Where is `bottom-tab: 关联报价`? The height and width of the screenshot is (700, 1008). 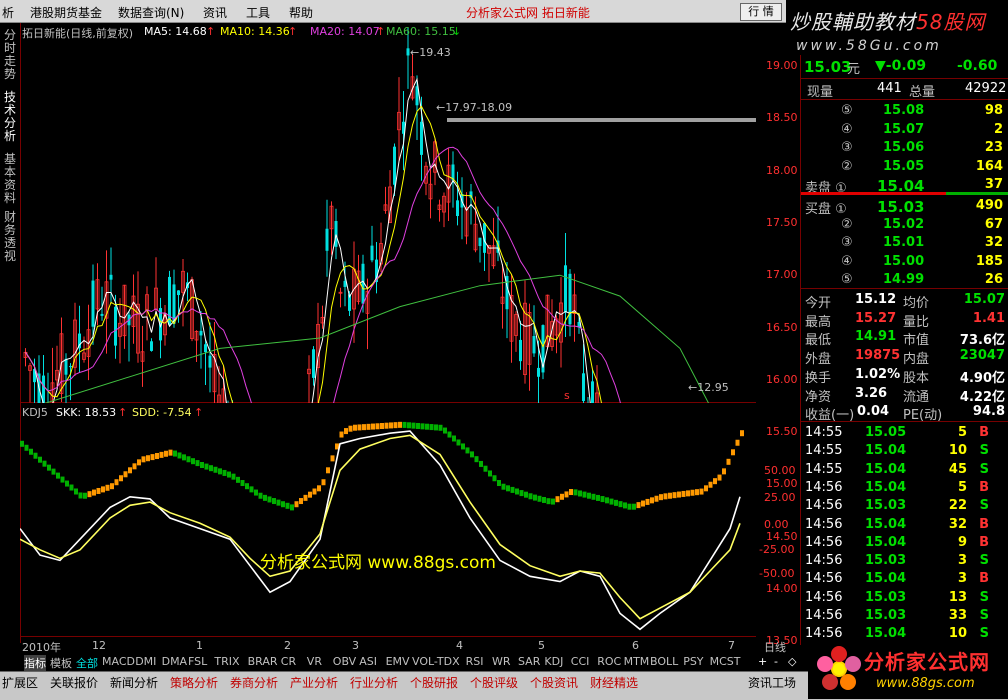 bottom-tab: 关联报价 is located at coordinates (74, 682).